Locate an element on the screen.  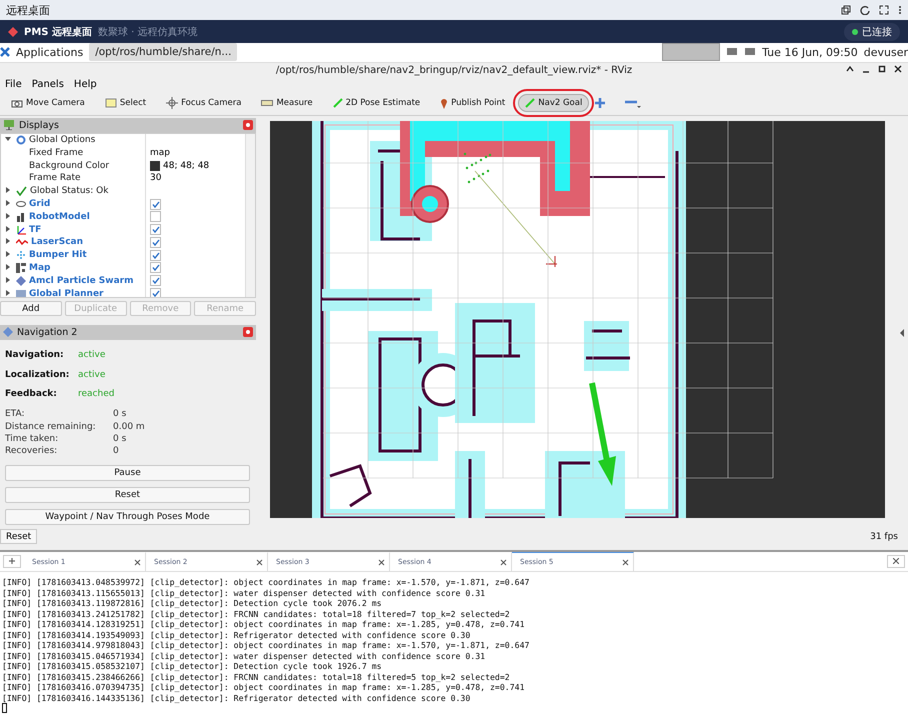
select-icon is located at coordinates (110, 103).